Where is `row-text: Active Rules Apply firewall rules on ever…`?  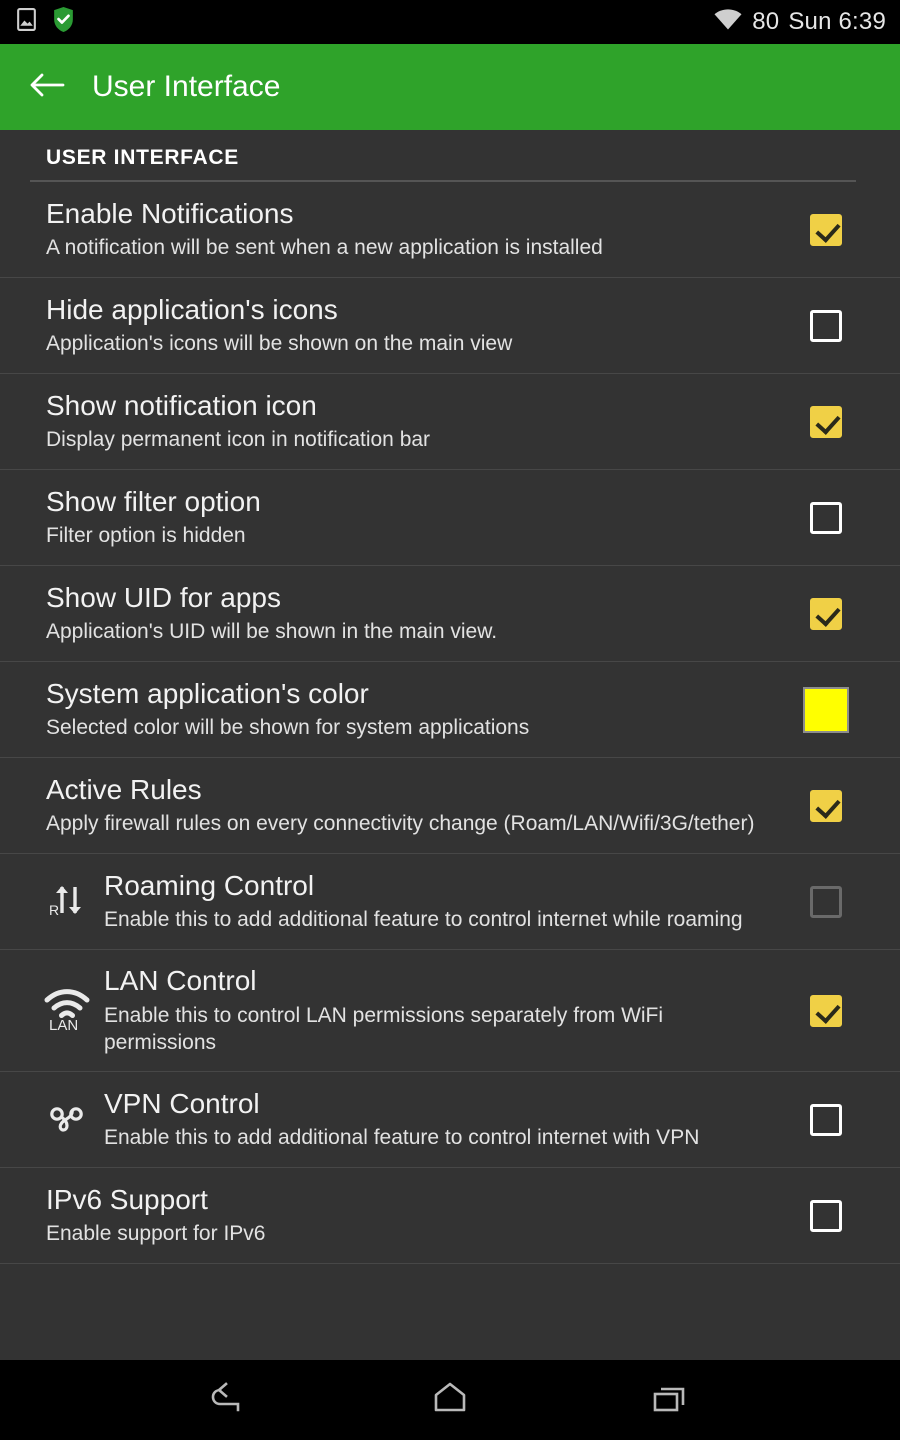
row-text: Active Rules Apply firewall rules on ever… is located at coordinates (421, 805).